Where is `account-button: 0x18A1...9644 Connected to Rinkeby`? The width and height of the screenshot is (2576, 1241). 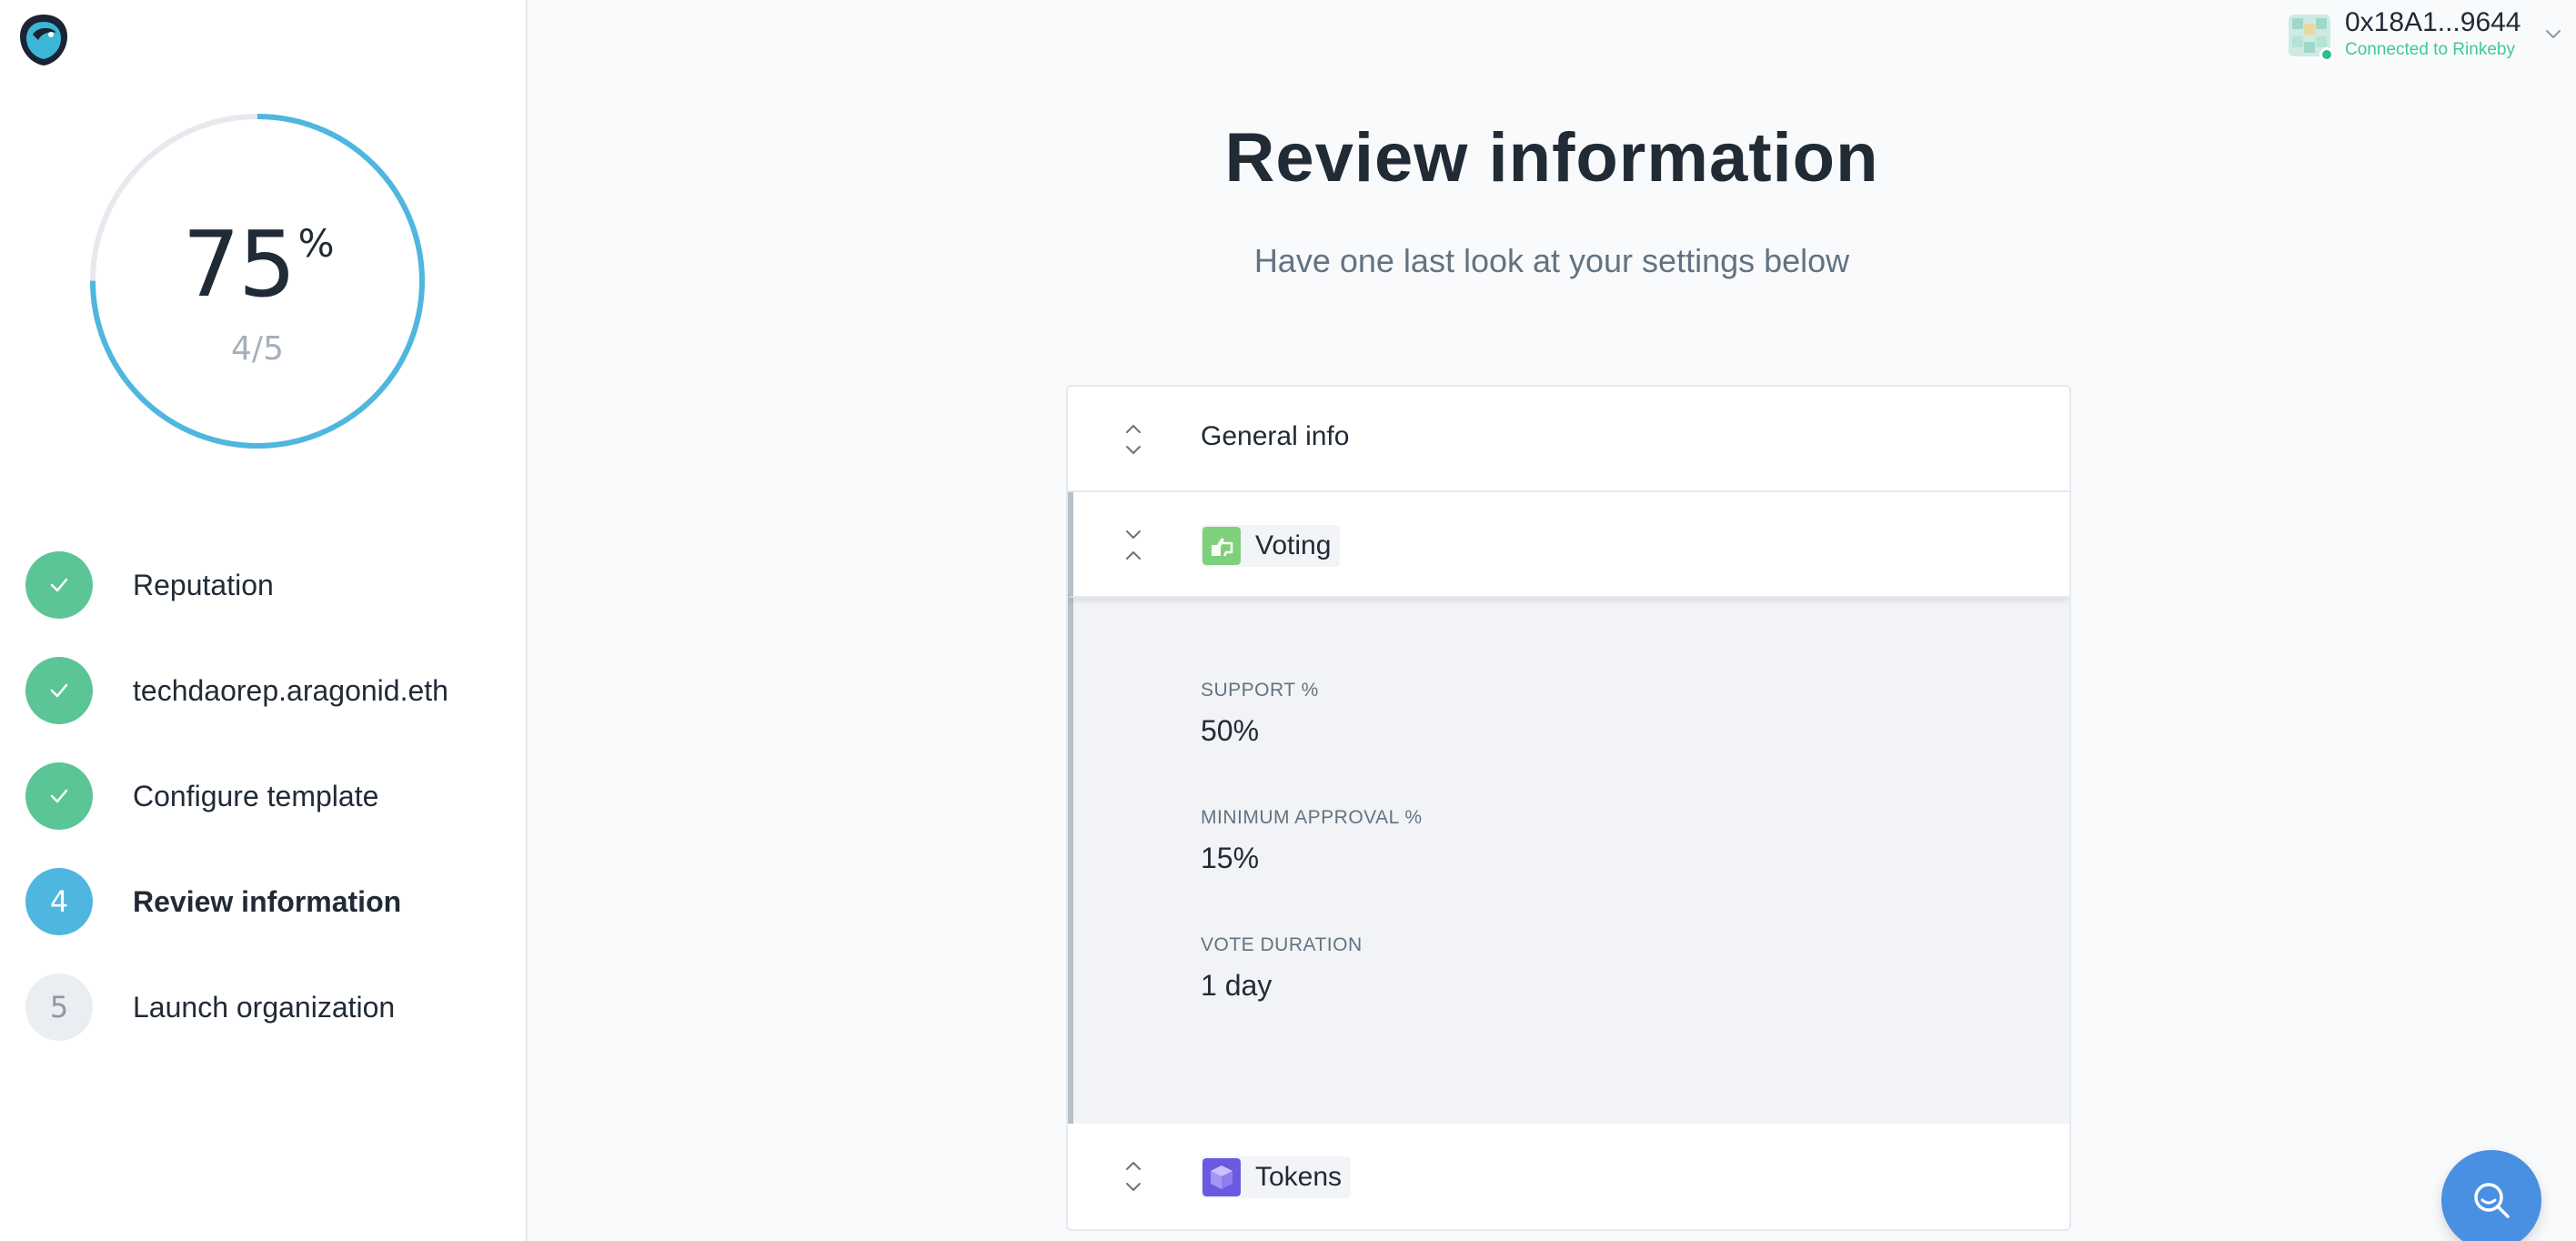
account-button: 0x18A1...9644 Connected to Rinkeby is located at coordinates (2425, 35).